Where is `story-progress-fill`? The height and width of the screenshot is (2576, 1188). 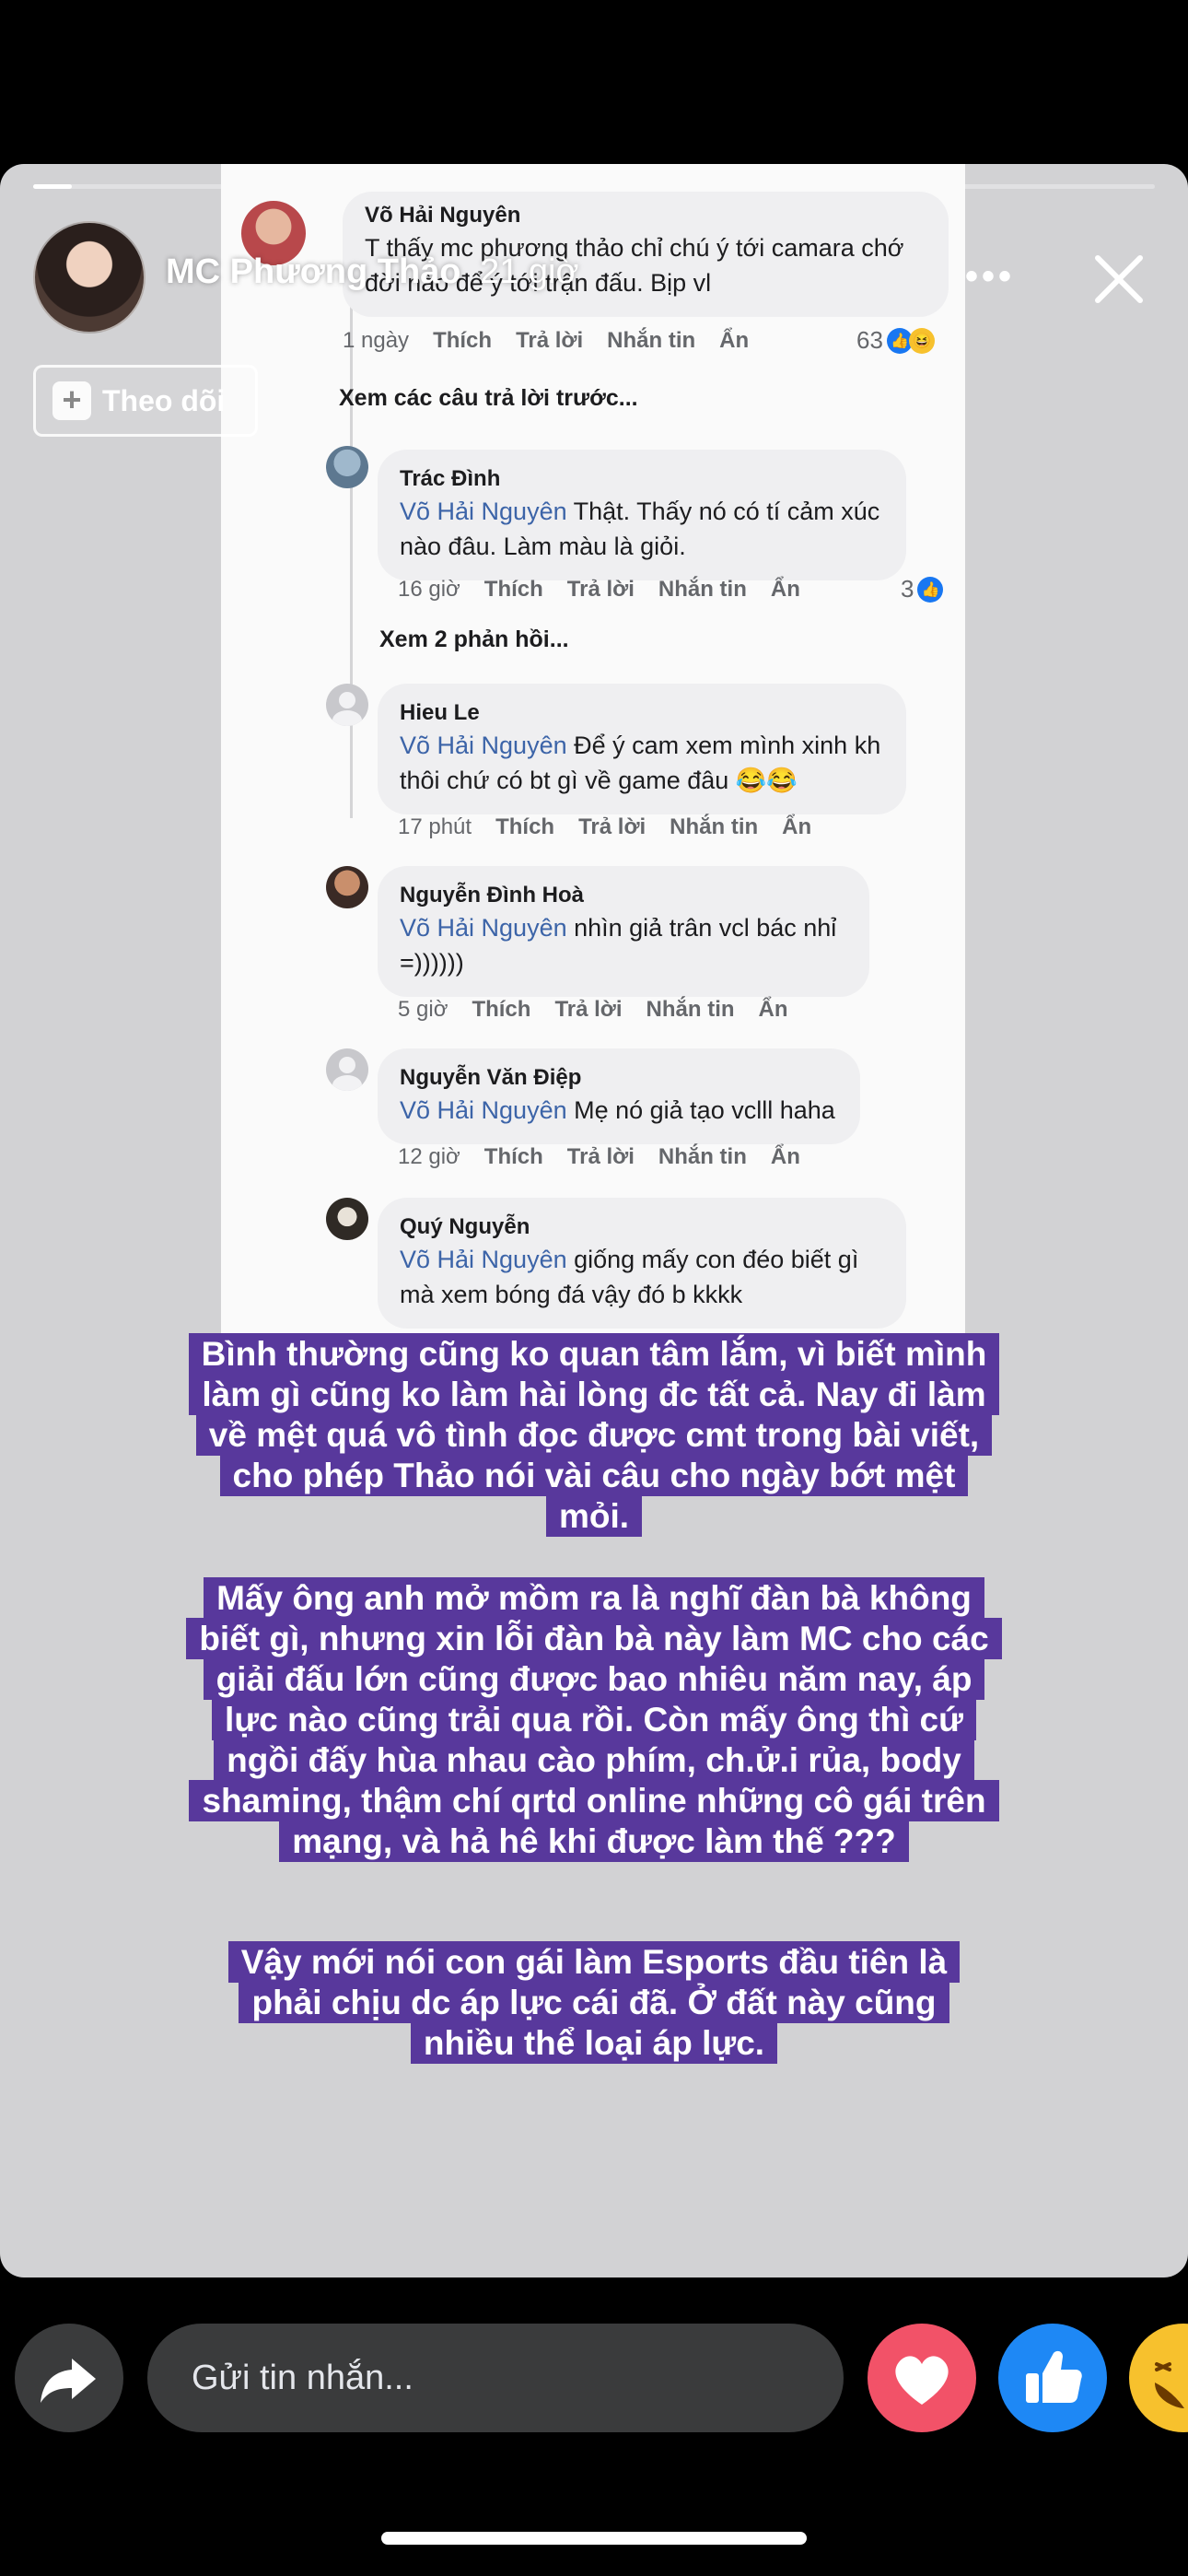
story-progress-fill is located at coordinates (52, 186).